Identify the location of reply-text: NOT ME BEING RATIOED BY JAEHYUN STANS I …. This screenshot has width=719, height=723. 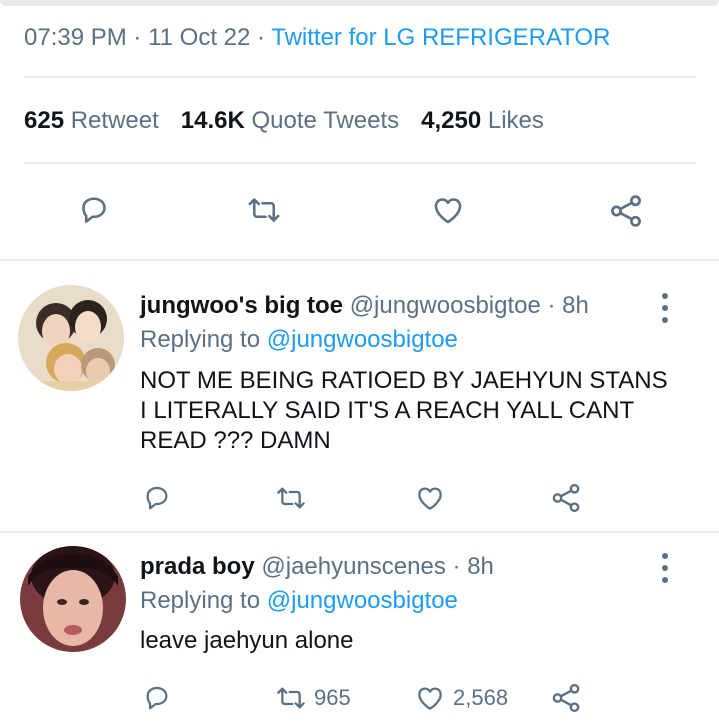
(404, 411).